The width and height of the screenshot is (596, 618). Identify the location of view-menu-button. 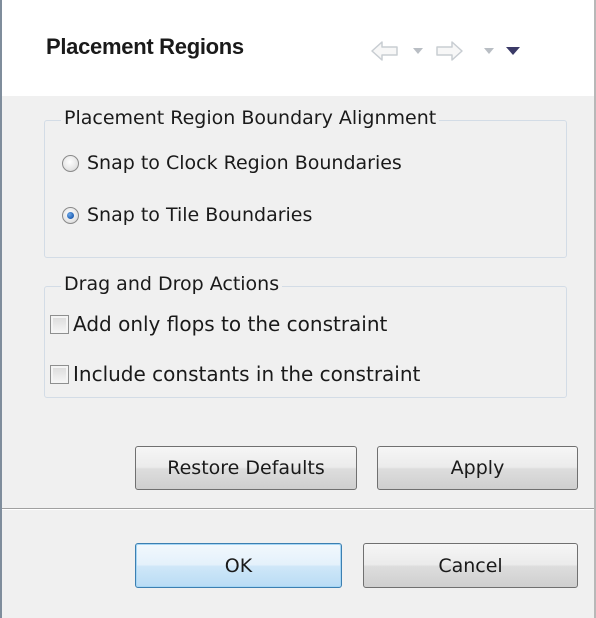
(513, 51).